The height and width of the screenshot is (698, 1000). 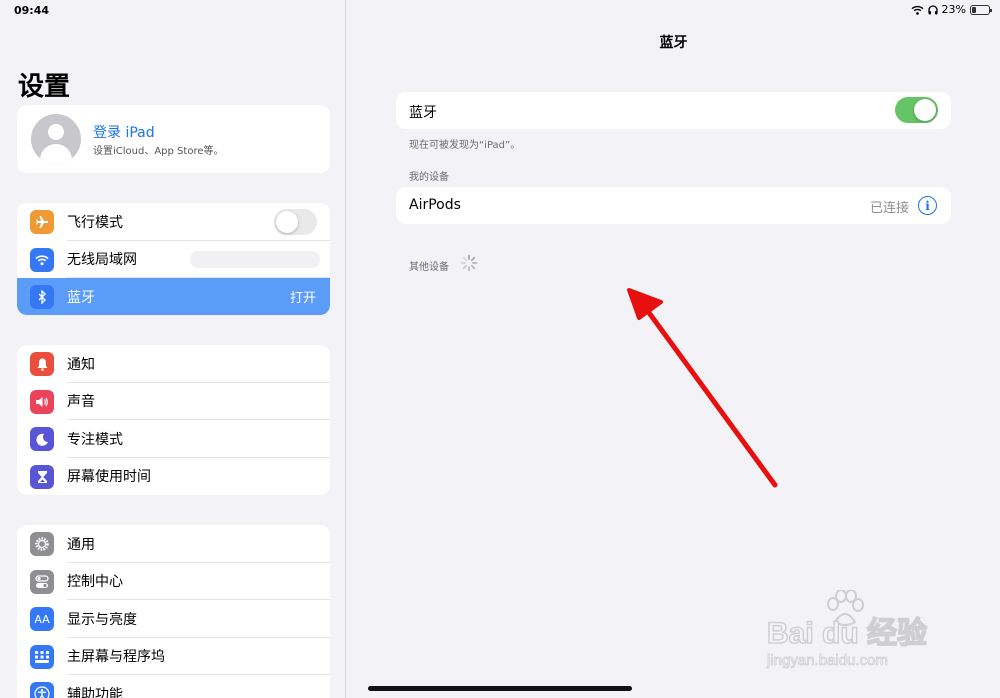 What do you see at coordinates (917, 10) in the screenshot?
I see `wifi-status-icon` at bounding box center [917, 10].